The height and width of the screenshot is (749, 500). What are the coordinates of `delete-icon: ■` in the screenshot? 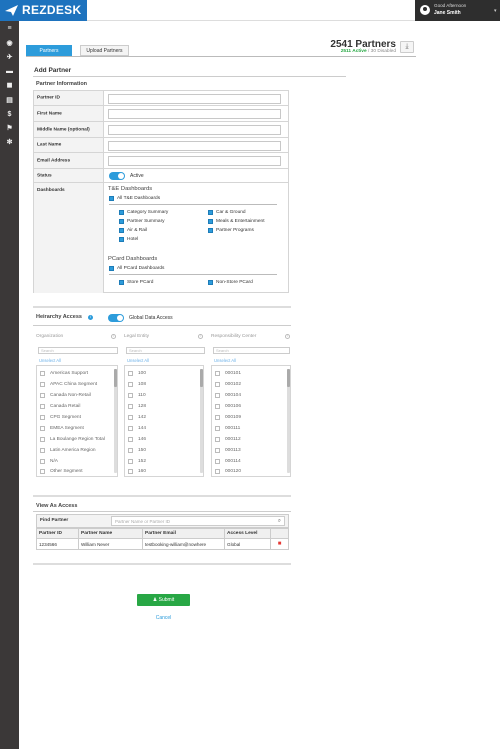 It's located at (279, 544).